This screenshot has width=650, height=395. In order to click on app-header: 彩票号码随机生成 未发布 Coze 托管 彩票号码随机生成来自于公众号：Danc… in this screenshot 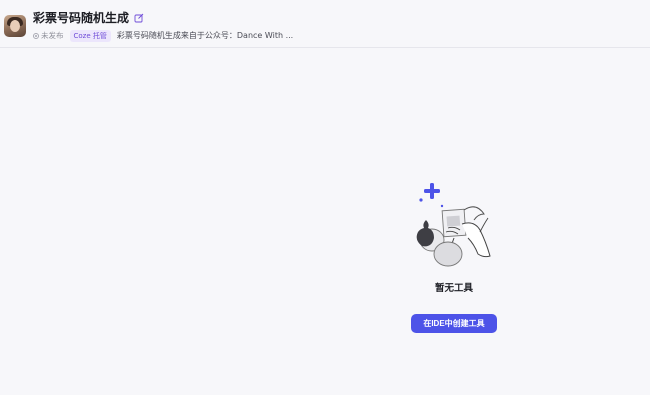, I will do `click(325, 24)`.